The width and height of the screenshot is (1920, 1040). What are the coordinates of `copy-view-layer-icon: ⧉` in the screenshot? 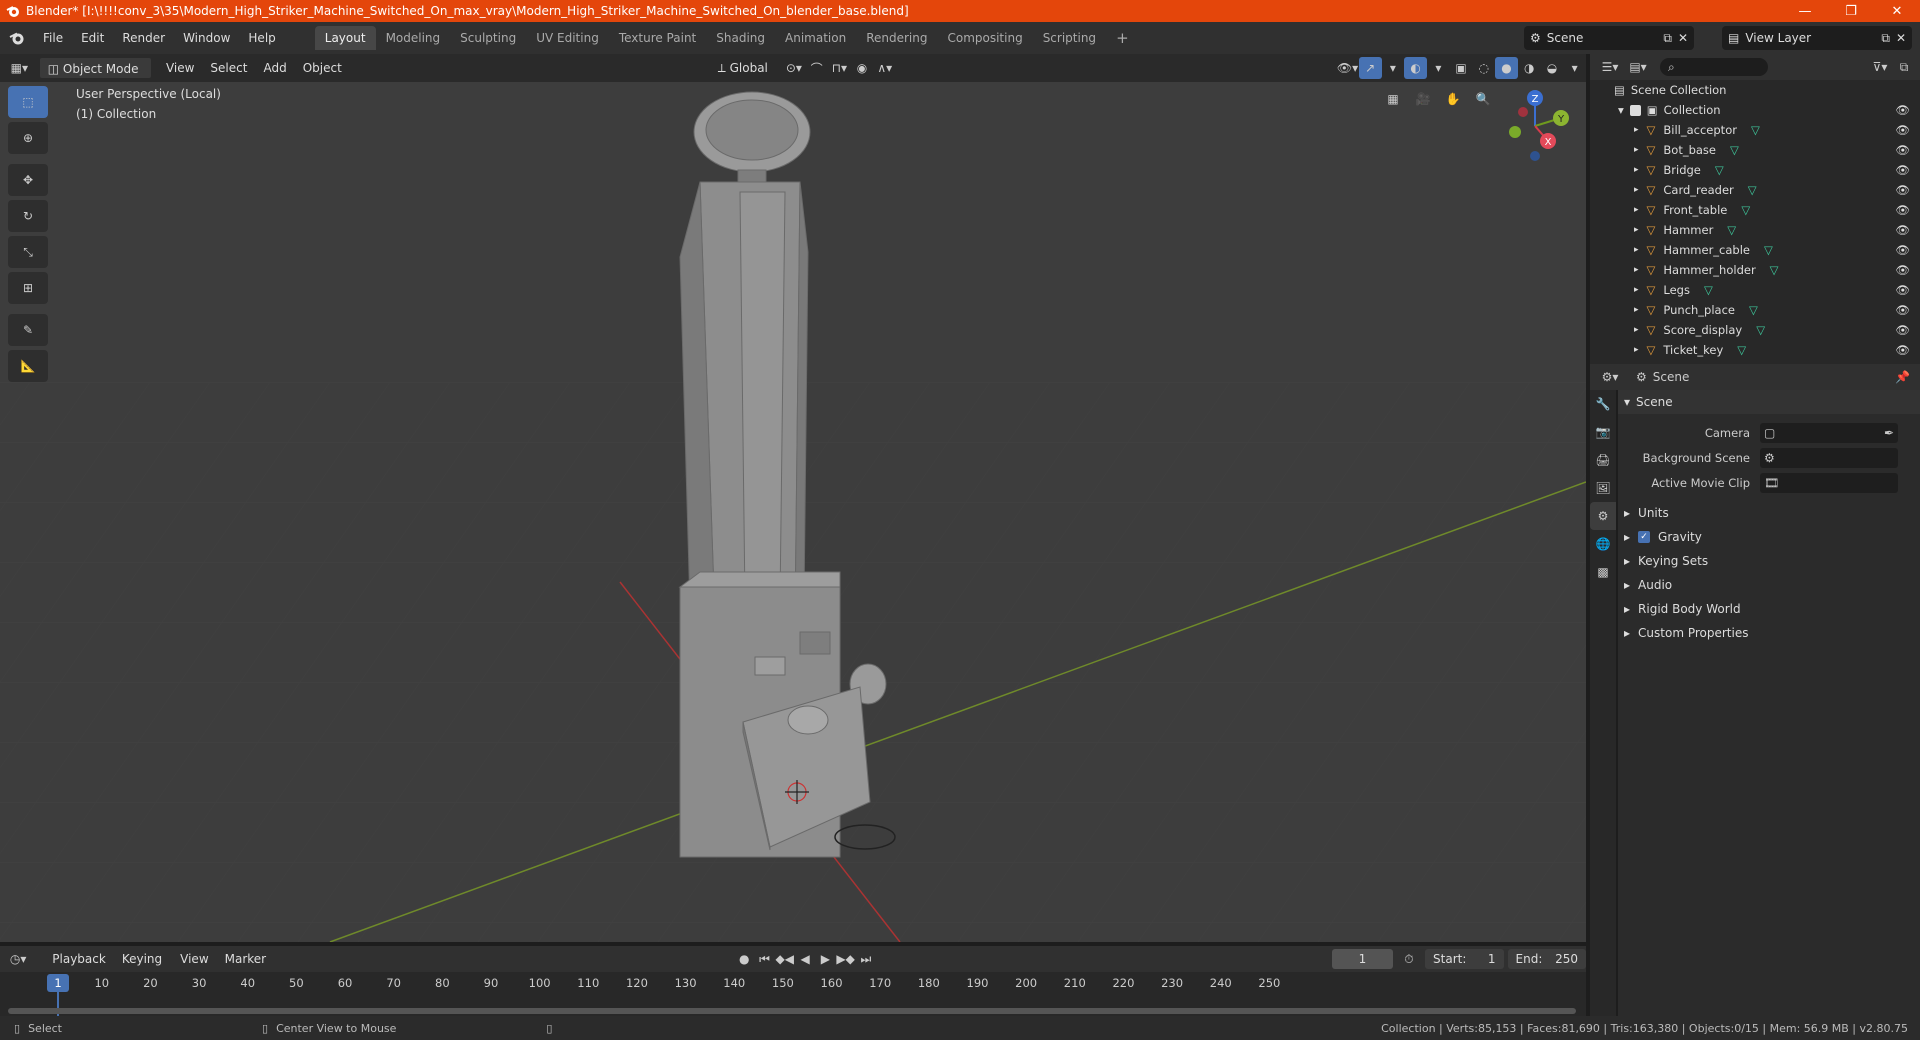 It's located at (1885, 38).